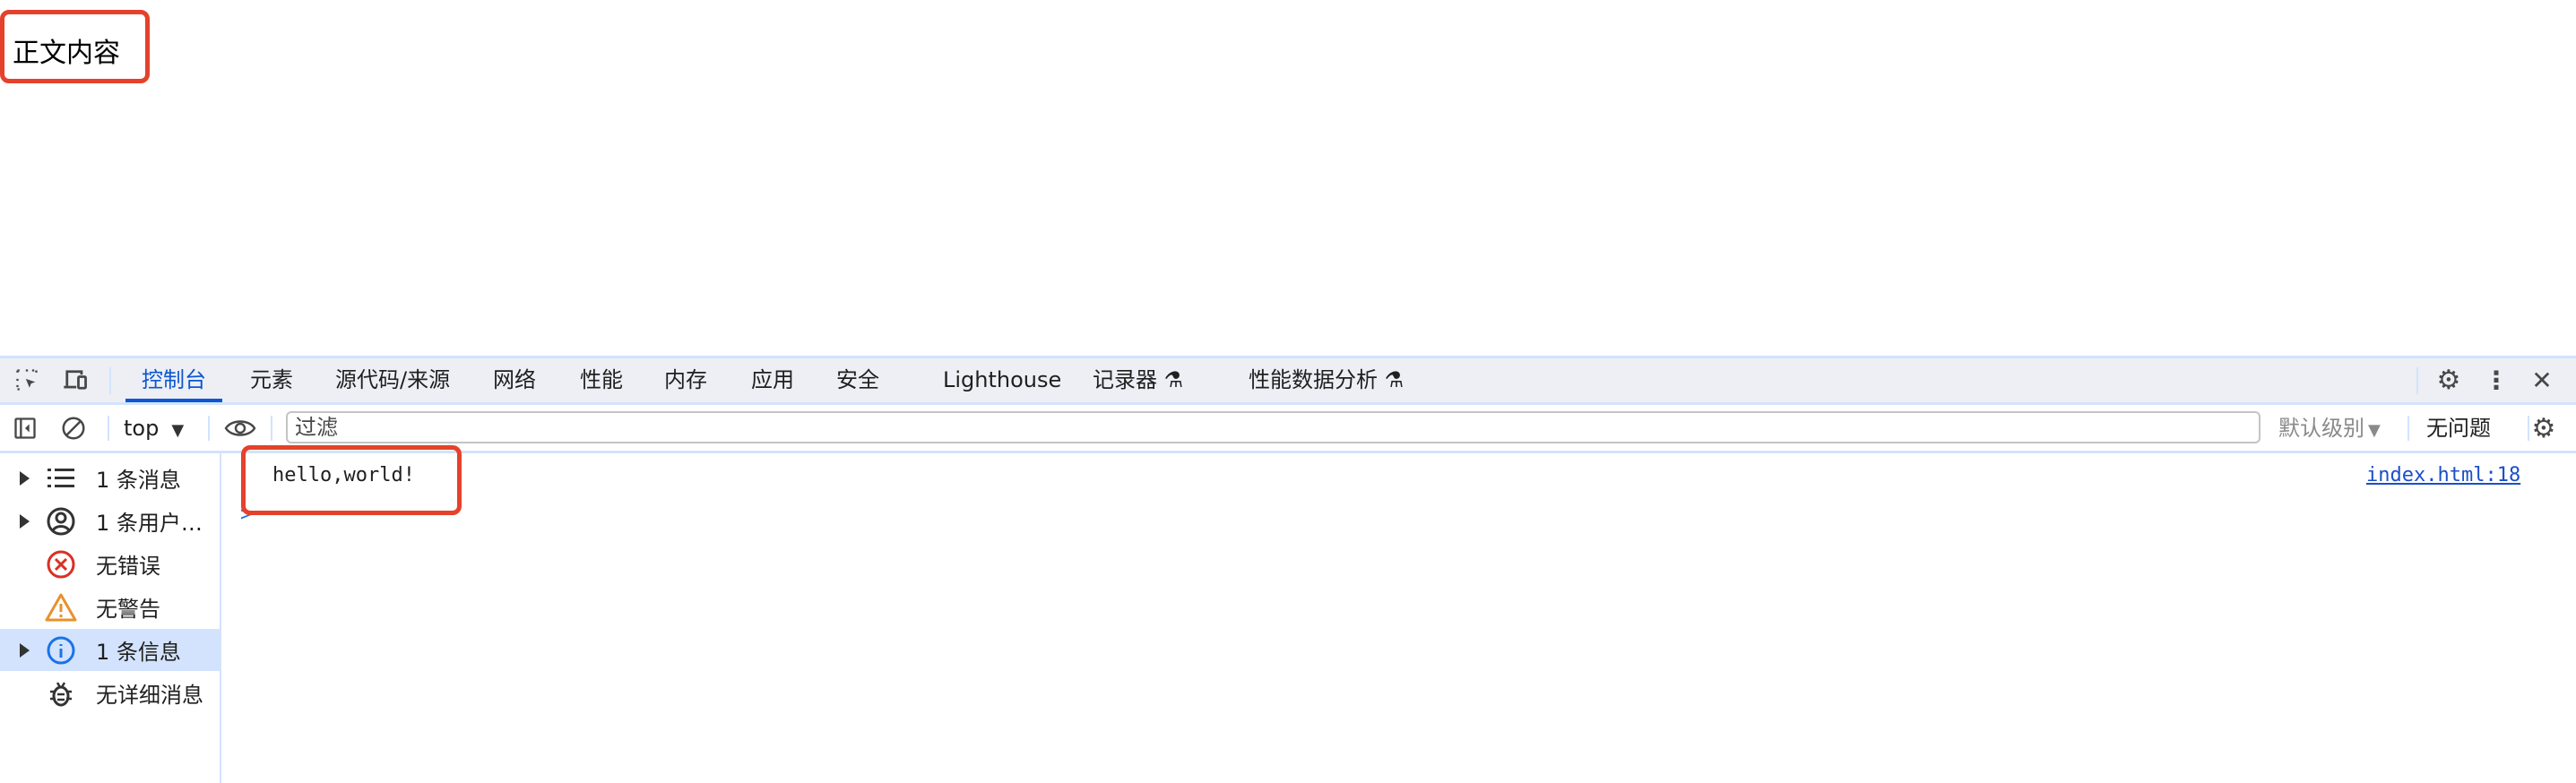  What do you see at coordinates (1273, 427) in the screenshot?
I see `filter-input` at bounding box center [1273, 427].